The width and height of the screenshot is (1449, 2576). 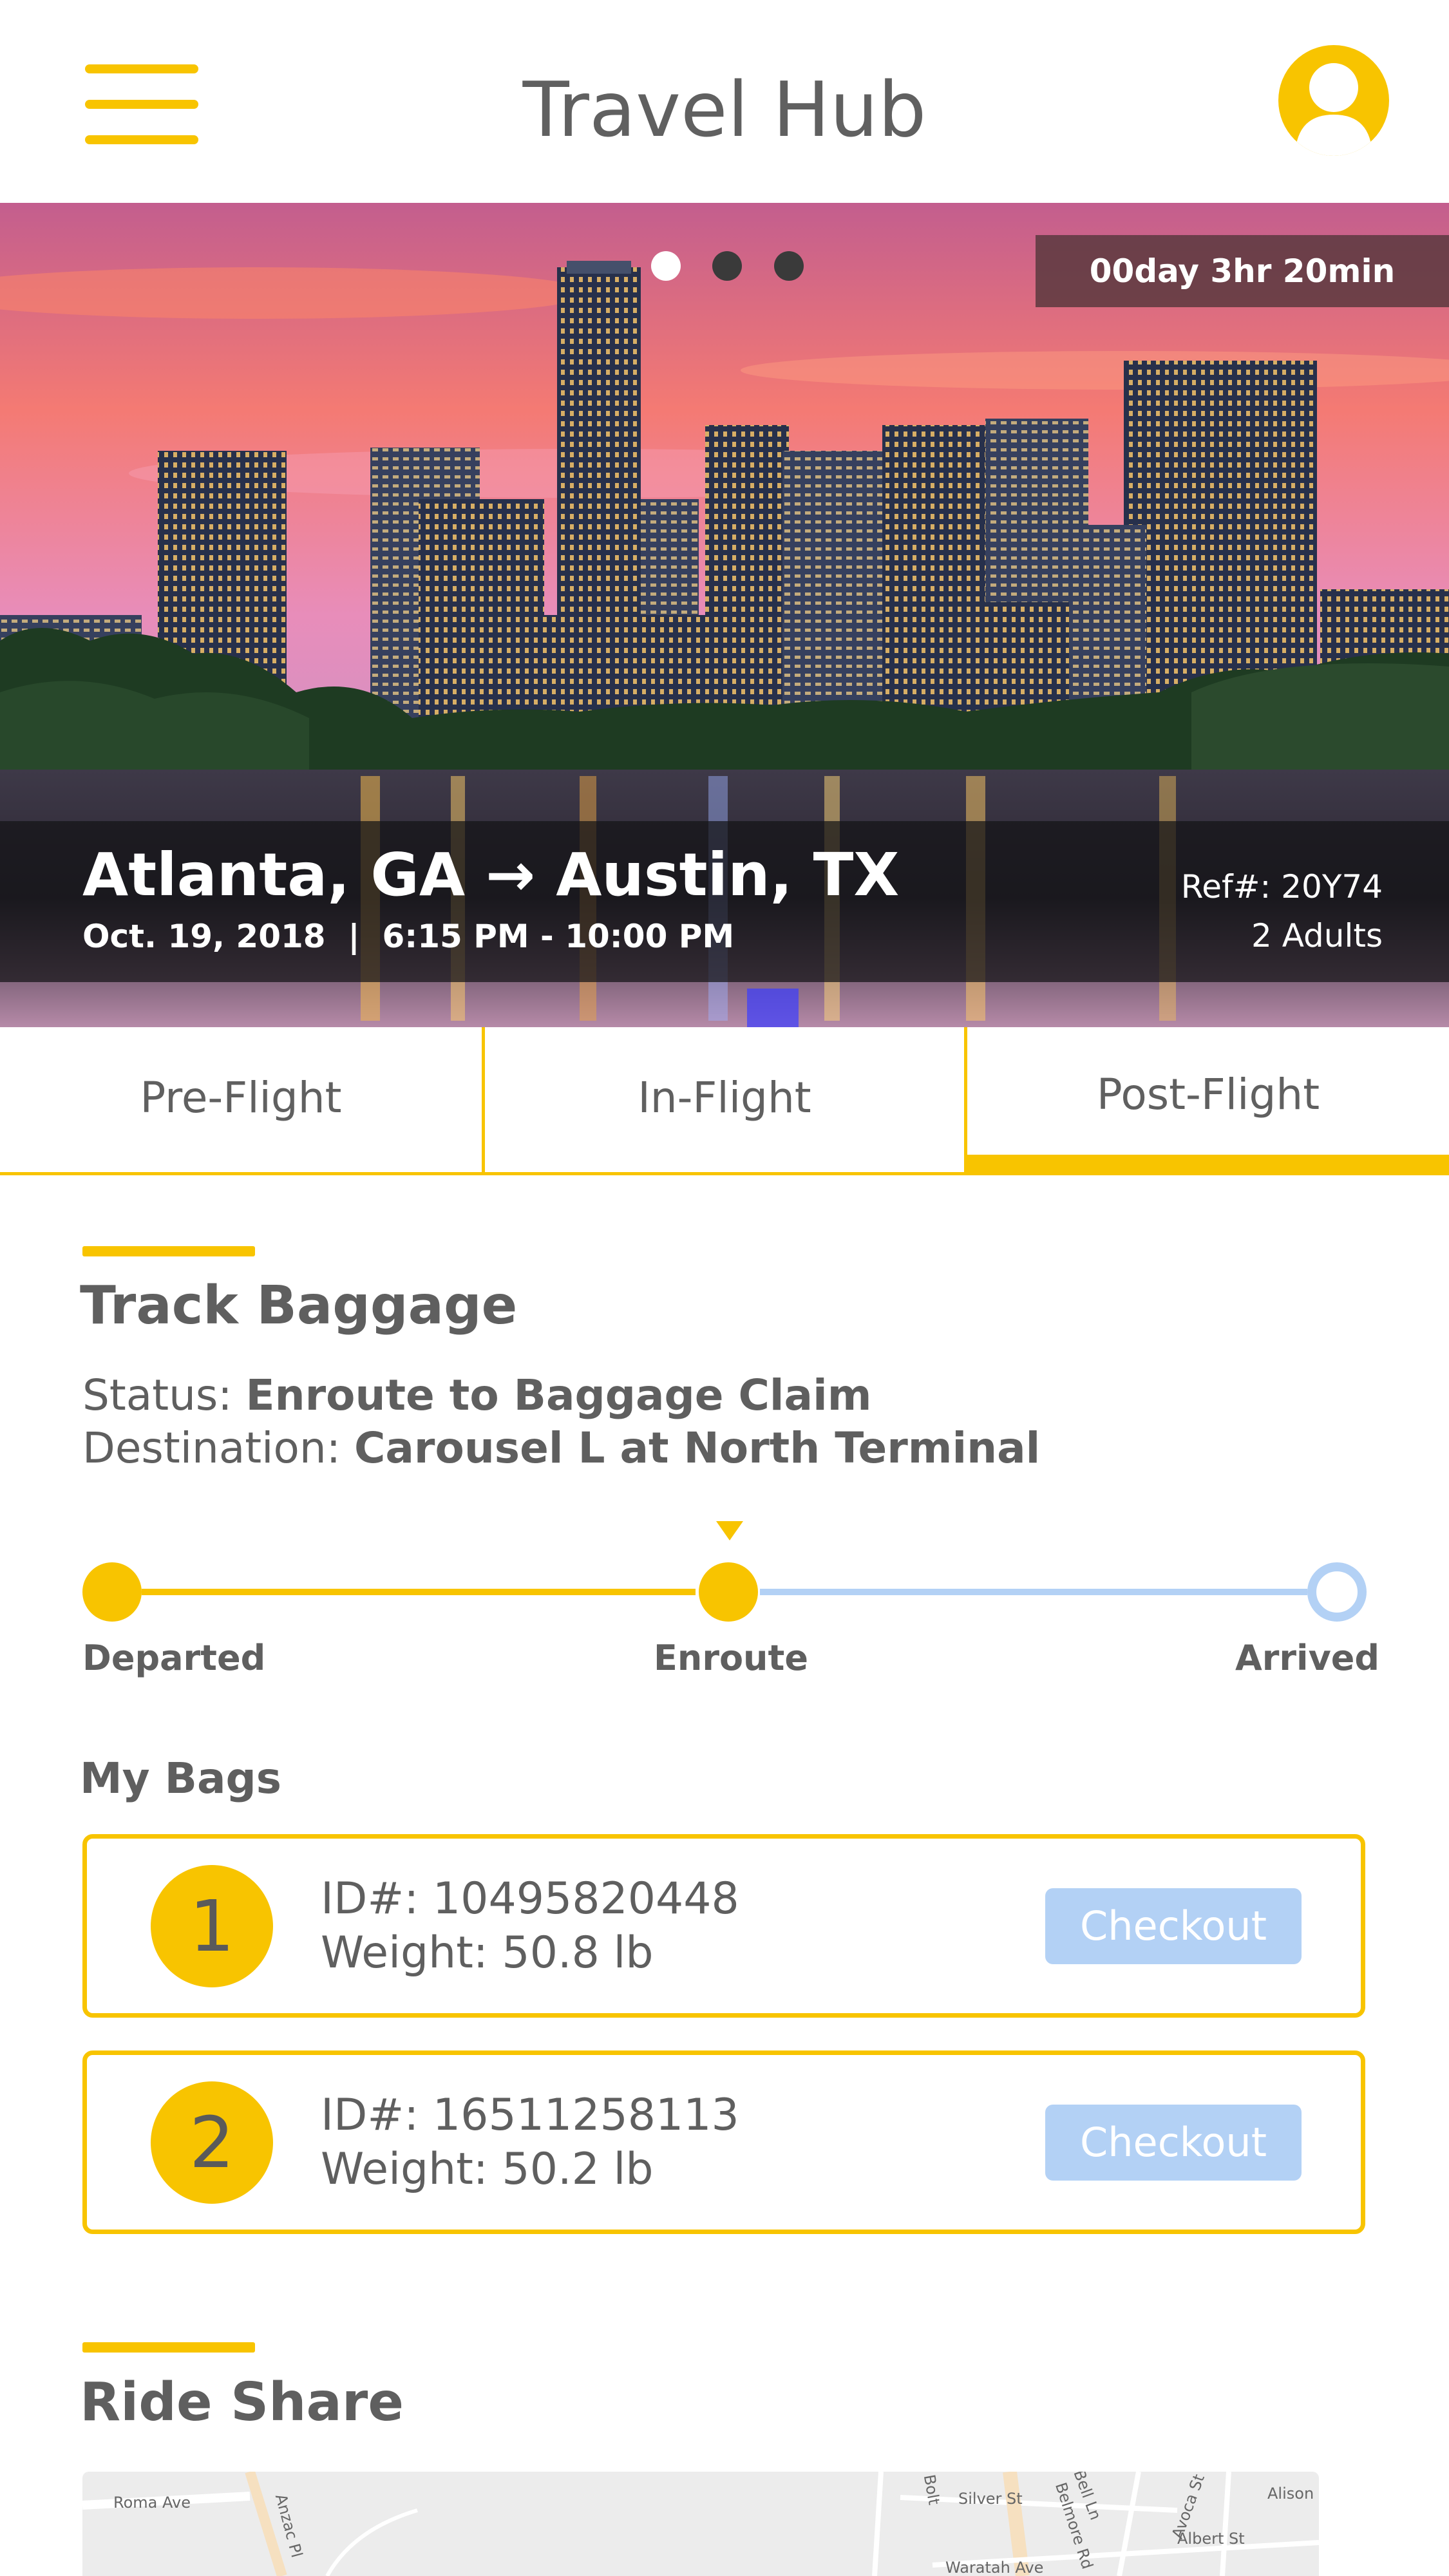 I want to click on step-enroute-label: Enroute, so click(x=731, y=1658).